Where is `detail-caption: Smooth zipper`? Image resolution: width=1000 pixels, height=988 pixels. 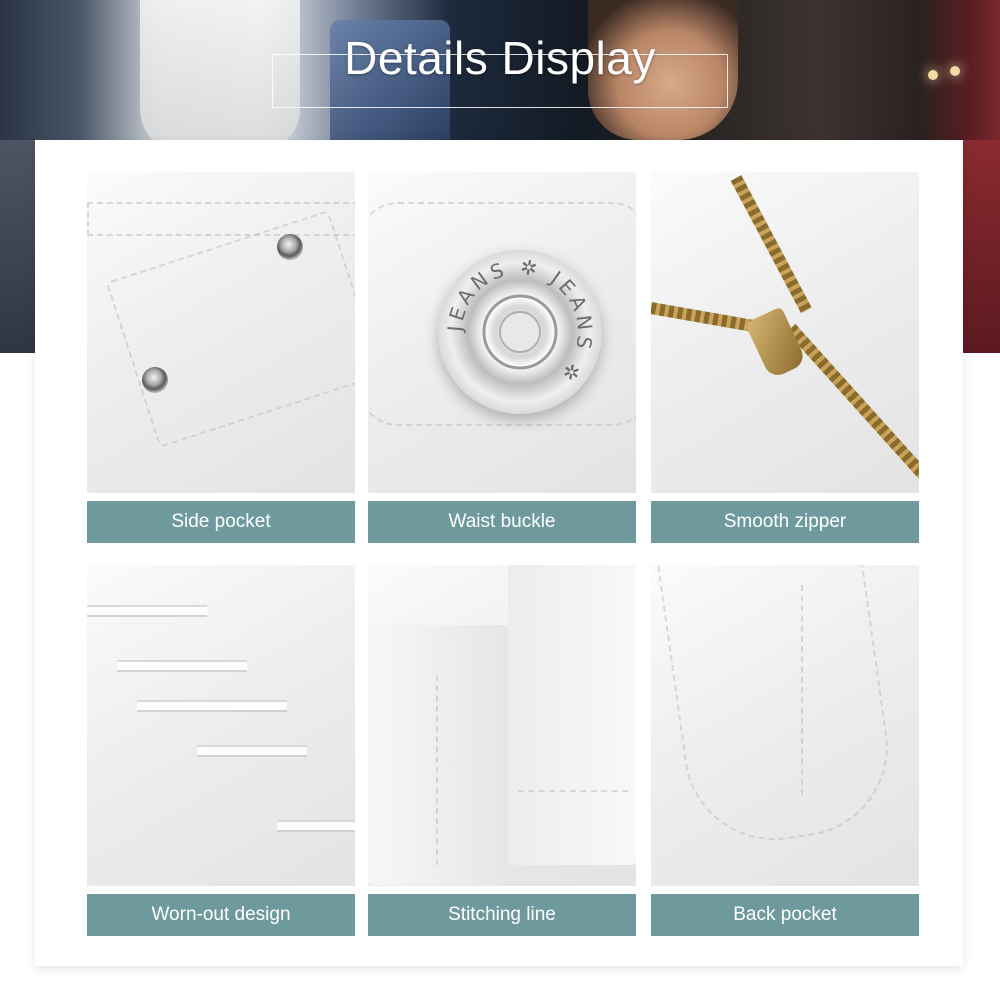
detail-caption: Smooth zipper is located at coordinates (785, 522).